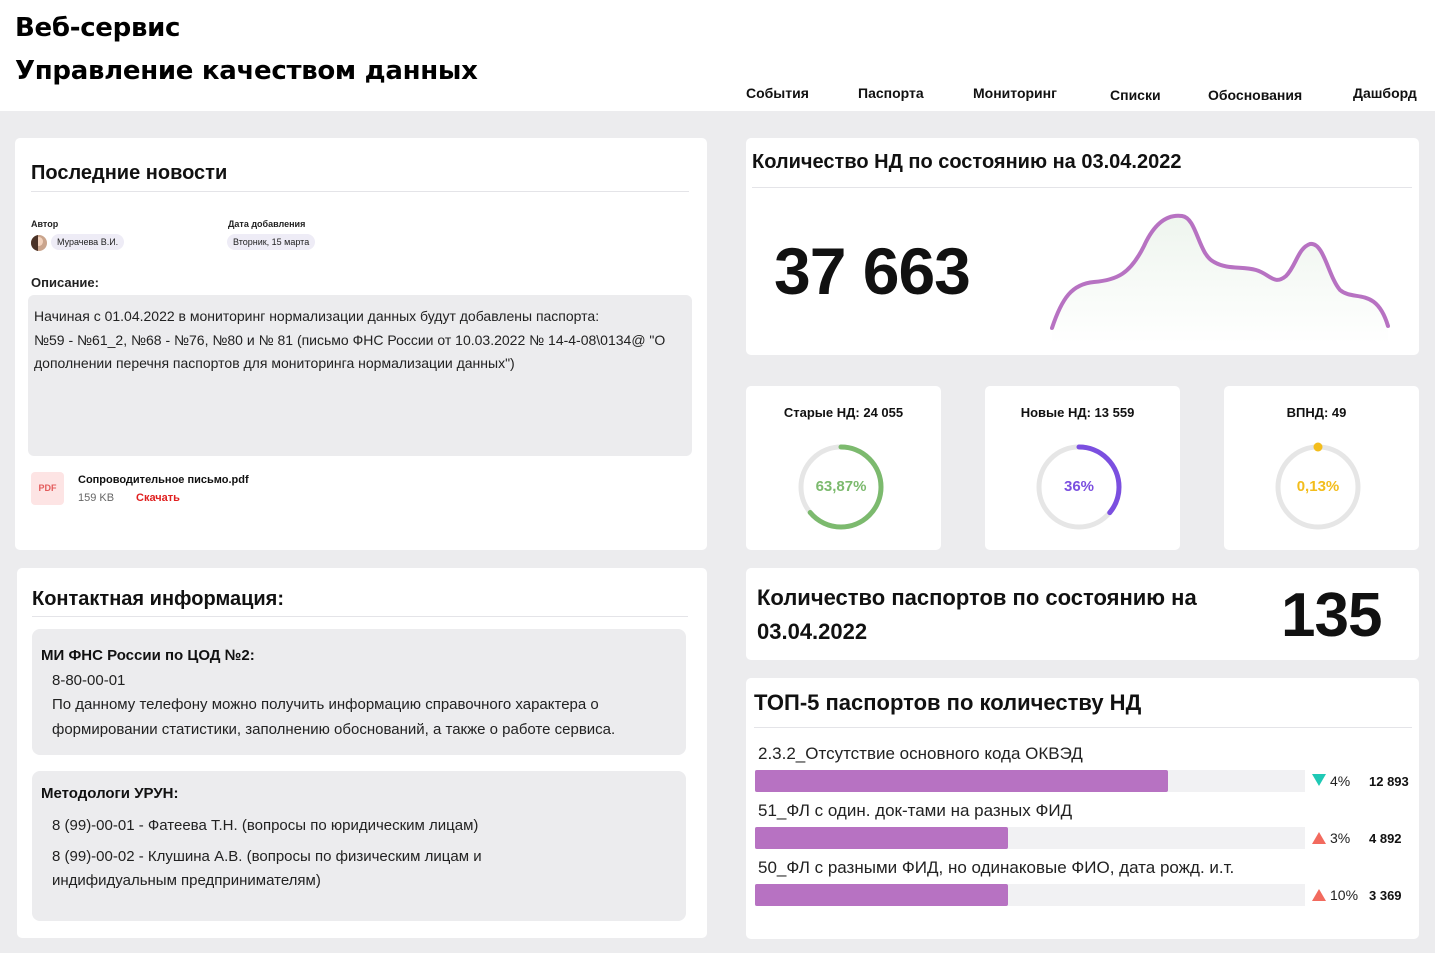  Describe the element at coordinates (1331, 615) in the screenshot. I see `passports-value: 135` at that location.